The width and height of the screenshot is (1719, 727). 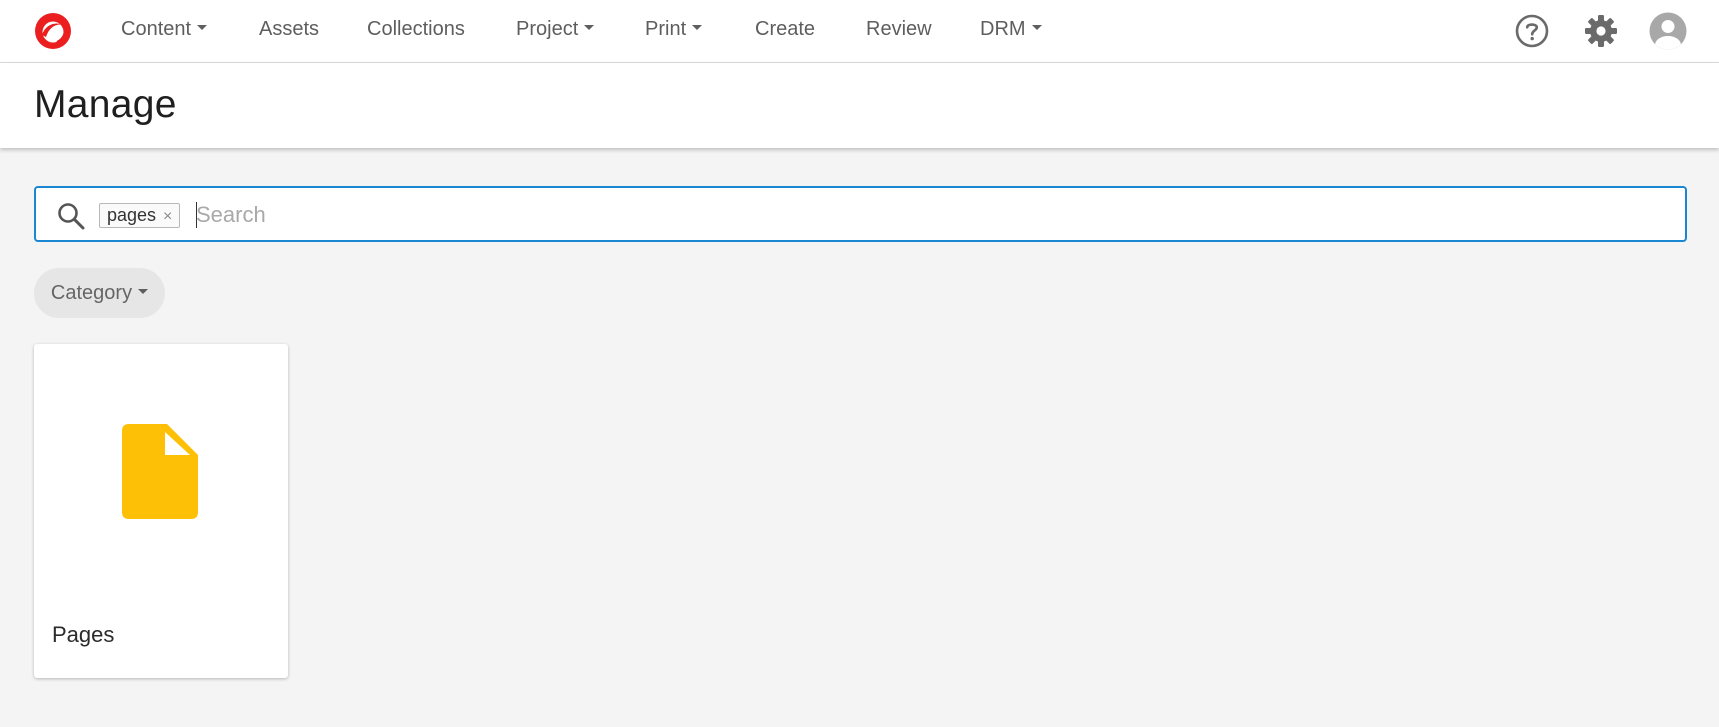 What do you see at coordinates (167, 216) in the screenshot?
I see `chip-remove-icon: ×` at bounding box center [167, 216].